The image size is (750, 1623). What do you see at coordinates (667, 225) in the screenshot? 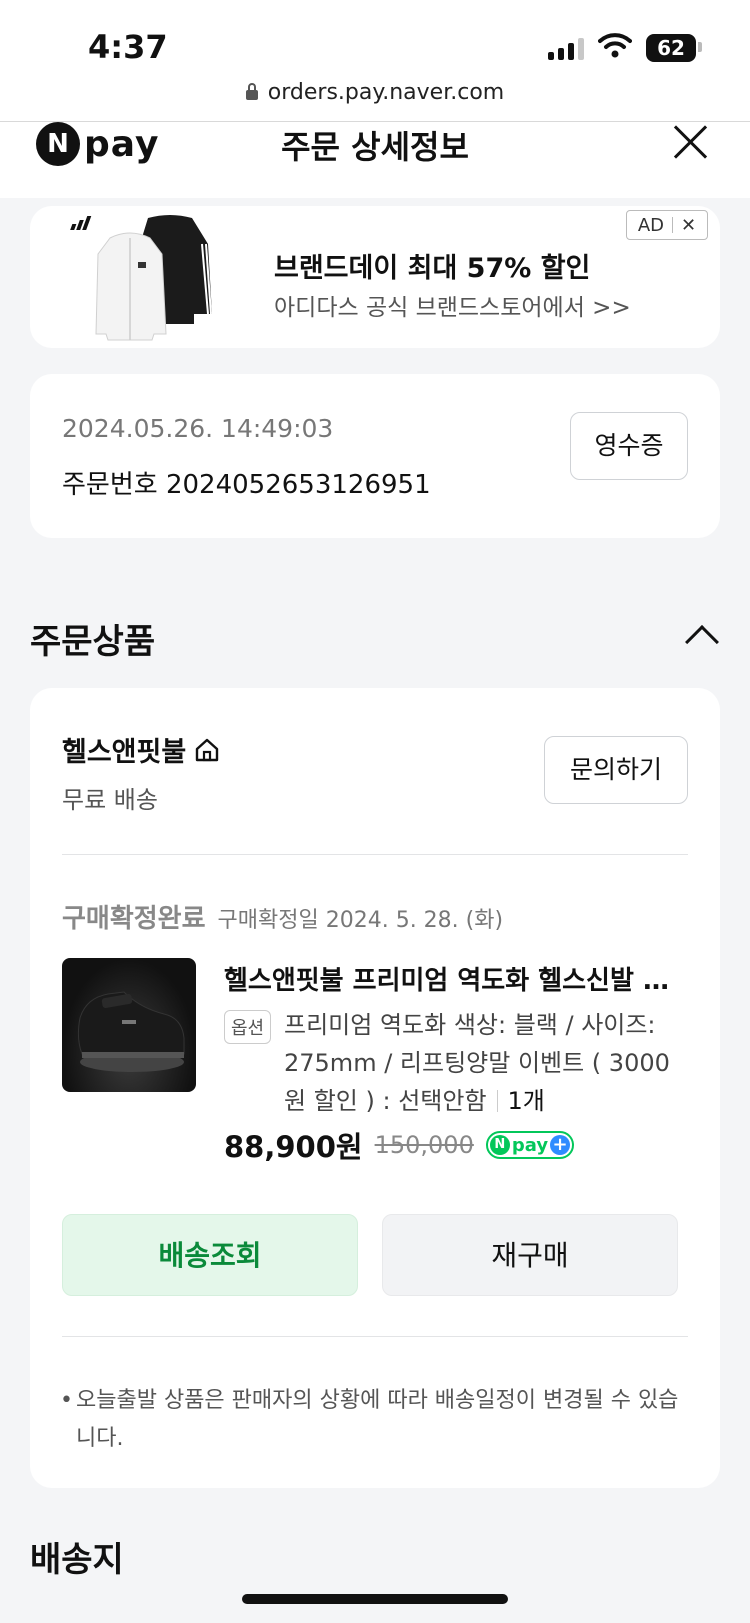
I see `ad-tag: AD ✕` at bounding box center [667, 225].